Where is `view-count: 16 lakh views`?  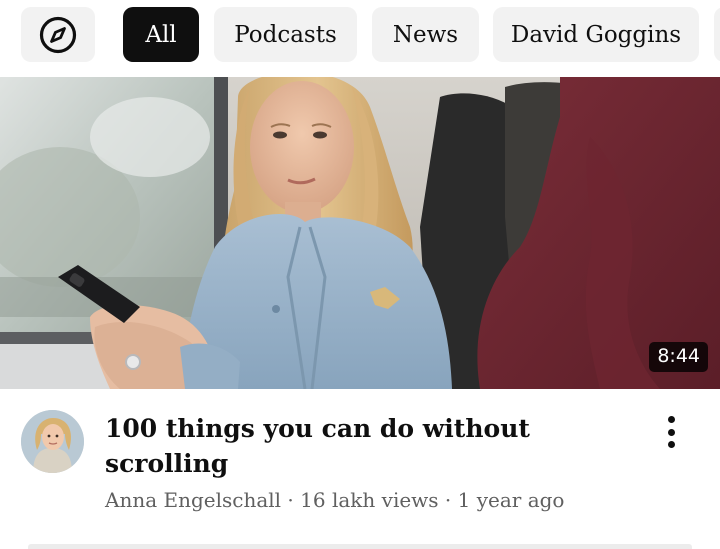 view-count: 16 lakh views is located at coordinates (369, 500).